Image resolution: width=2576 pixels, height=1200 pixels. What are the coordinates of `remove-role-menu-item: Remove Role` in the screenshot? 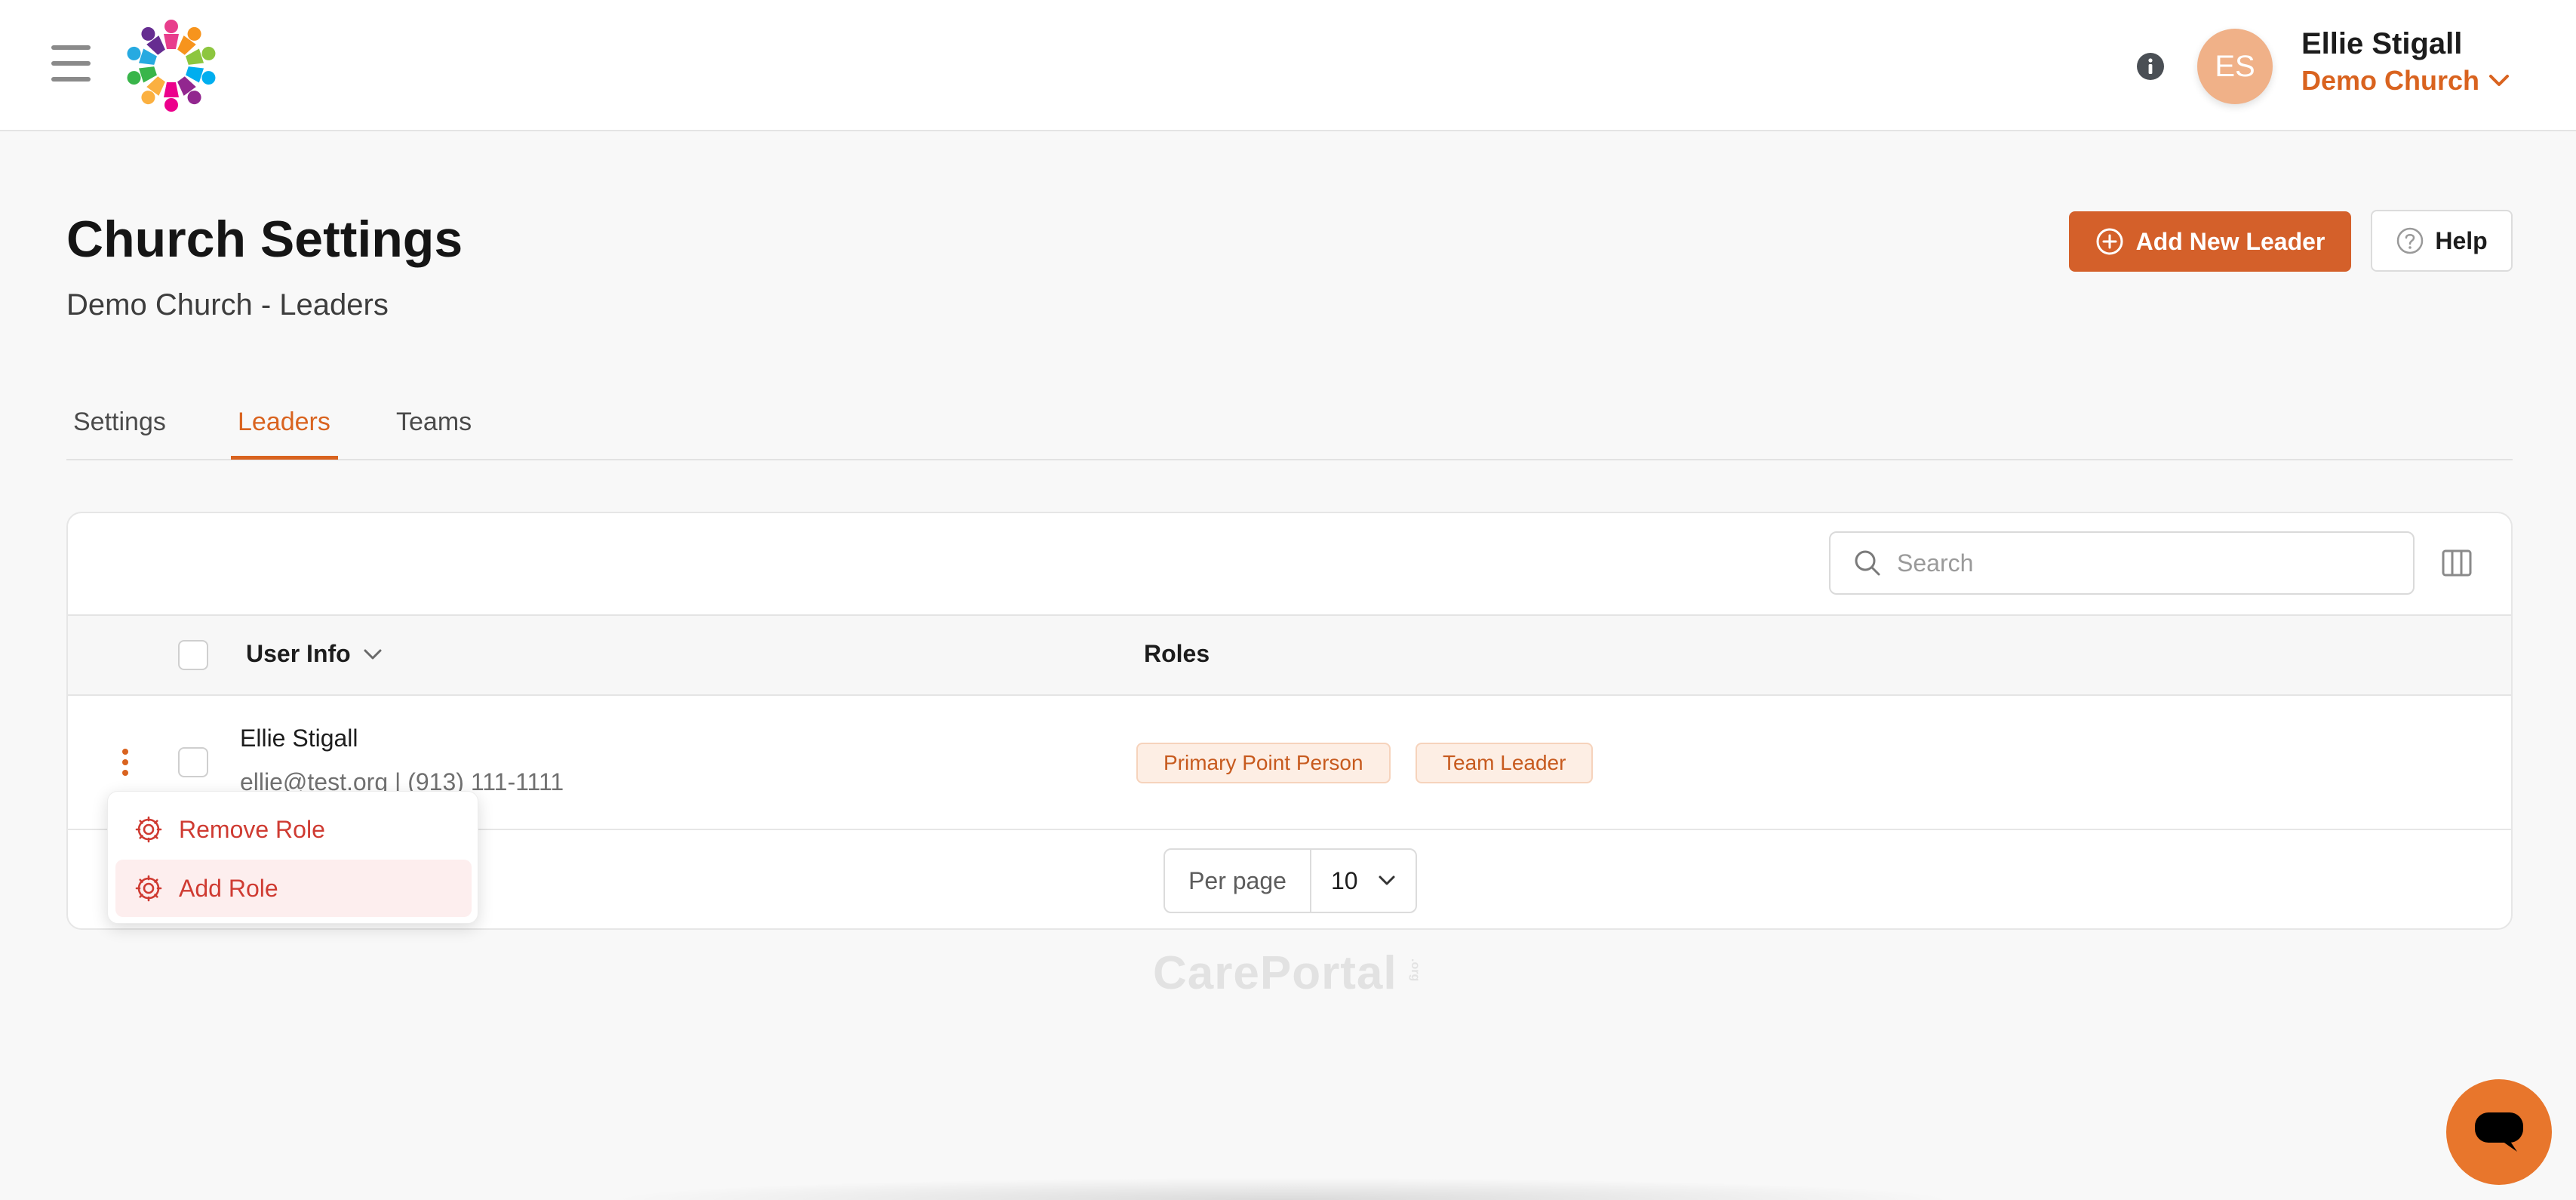 It's located at (293, 829).